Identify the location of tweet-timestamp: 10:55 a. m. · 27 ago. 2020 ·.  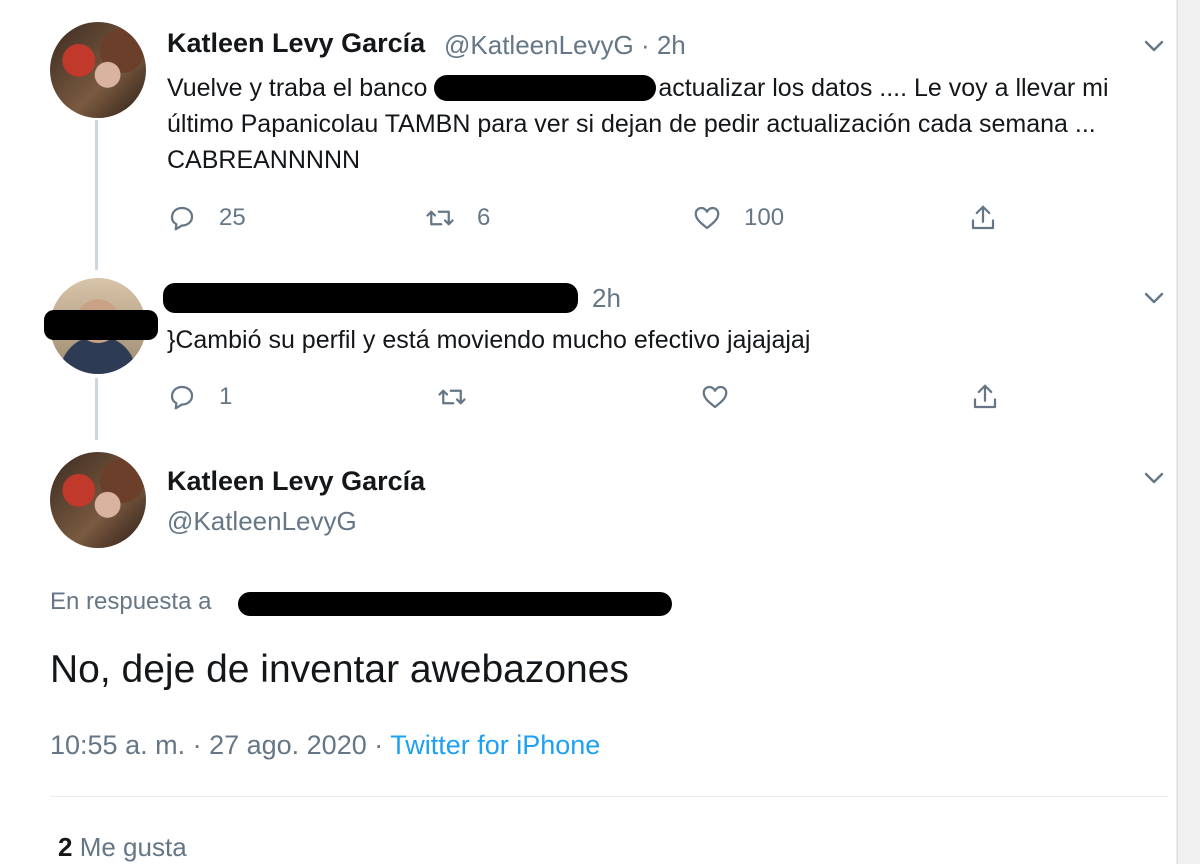
(220, 745).